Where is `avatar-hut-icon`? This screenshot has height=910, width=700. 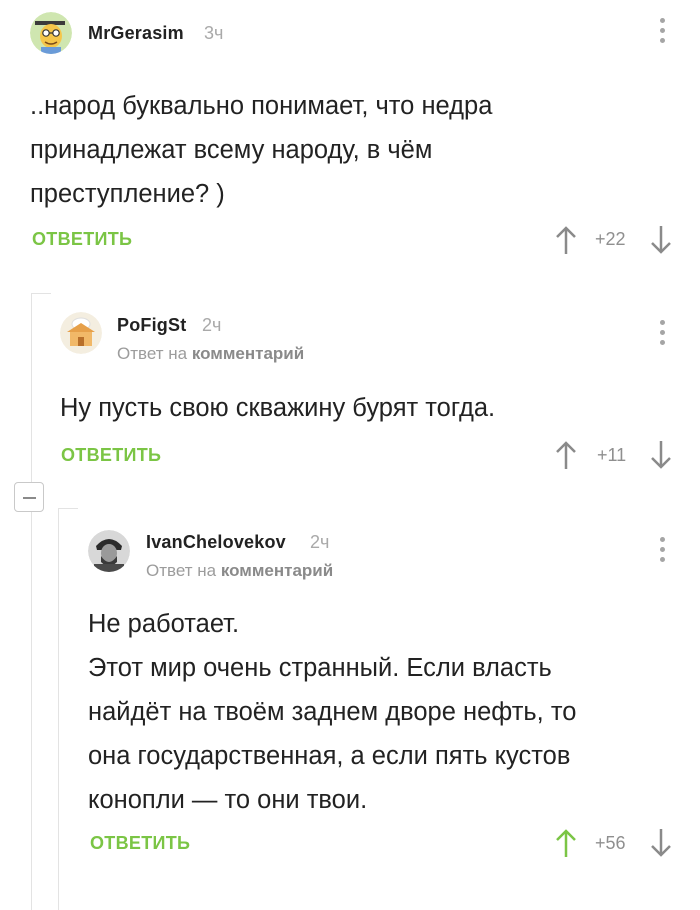 avatar-hut-icon is located at coordinates (81, 333).